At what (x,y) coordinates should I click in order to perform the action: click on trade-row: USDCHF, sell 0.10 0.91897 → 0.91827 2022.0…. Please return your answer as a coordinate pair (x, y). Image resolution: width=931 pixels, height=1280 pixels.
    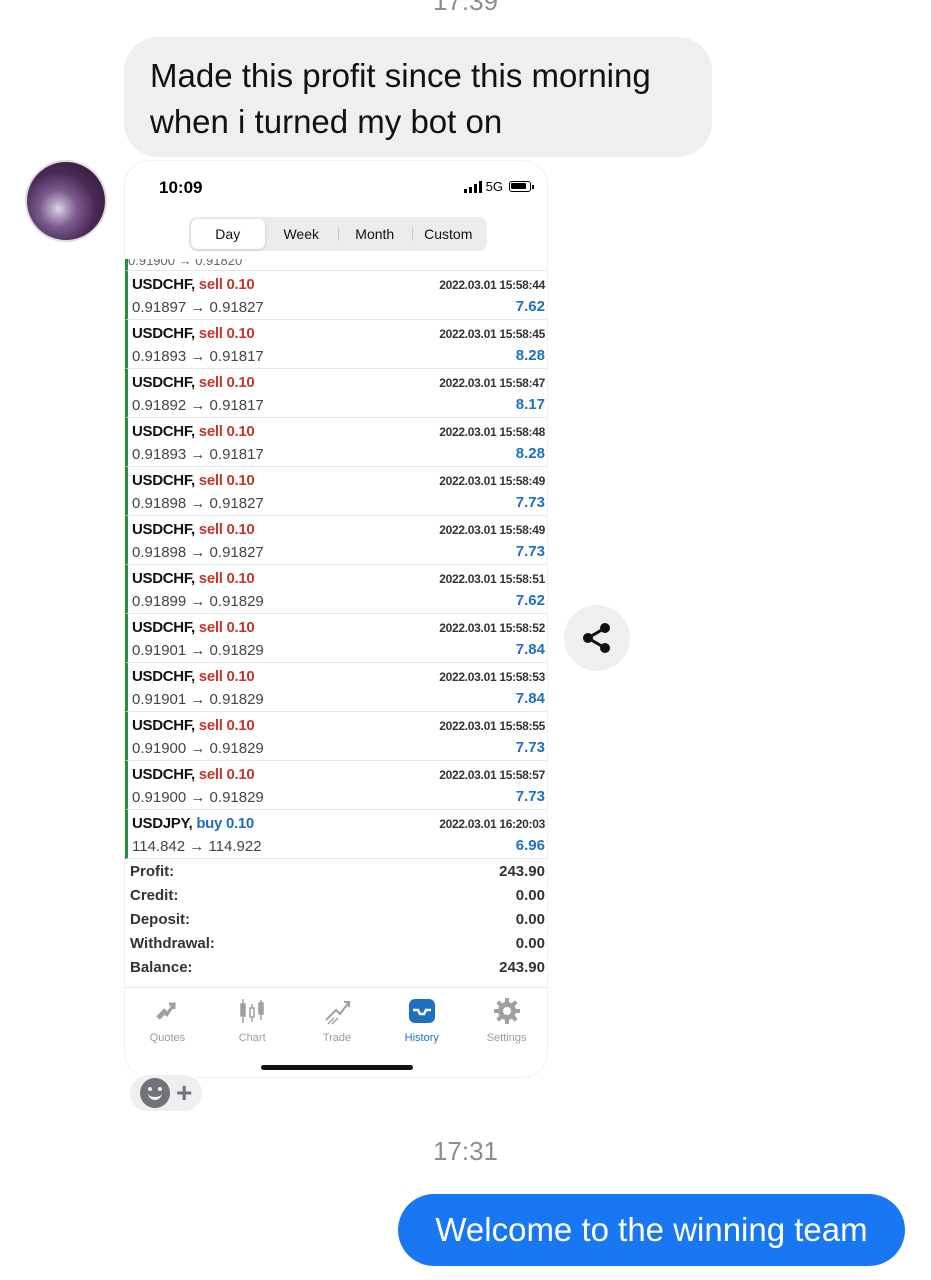
    Looking at the image, I should click on (336, 295).